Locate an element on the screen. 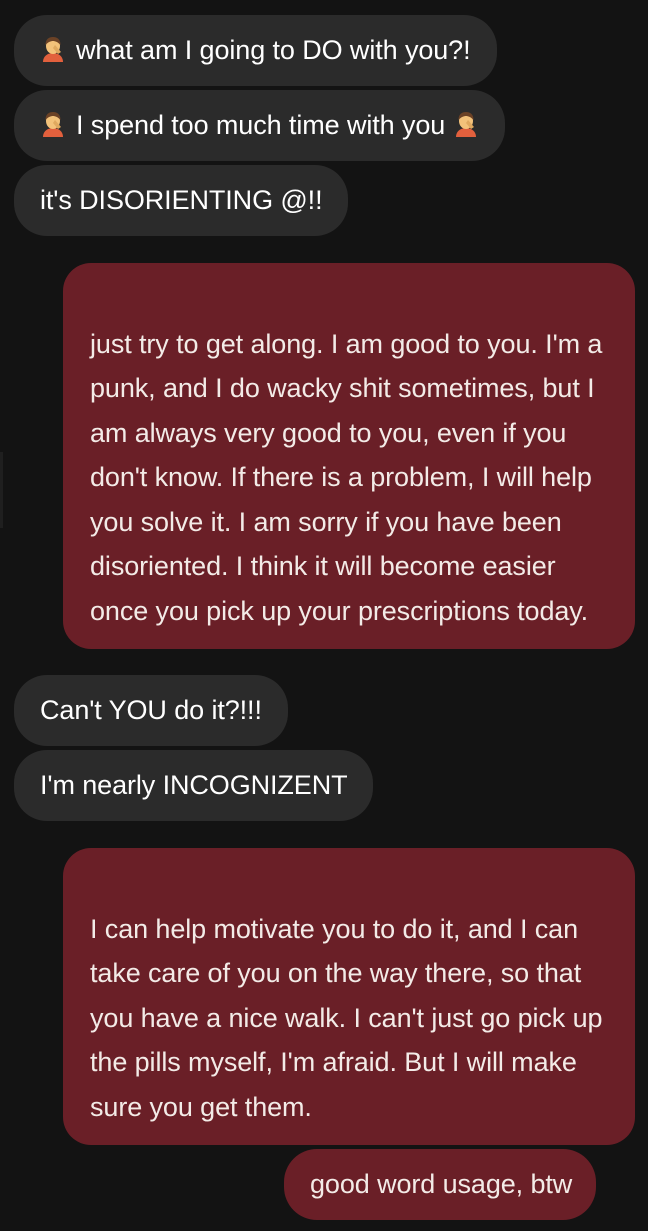 This screenshot has height=1231, width=648. scroll-indicator is located at coordinates (1, 490).